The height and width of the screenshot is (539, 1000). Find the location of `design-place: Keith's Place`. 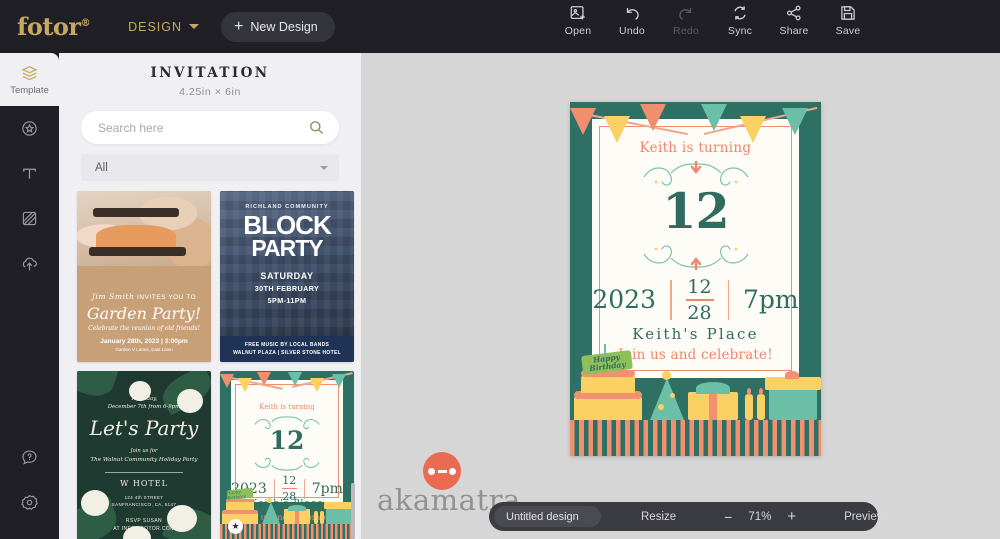

design-place: Keith's Place is located at coordinates (695, 334).